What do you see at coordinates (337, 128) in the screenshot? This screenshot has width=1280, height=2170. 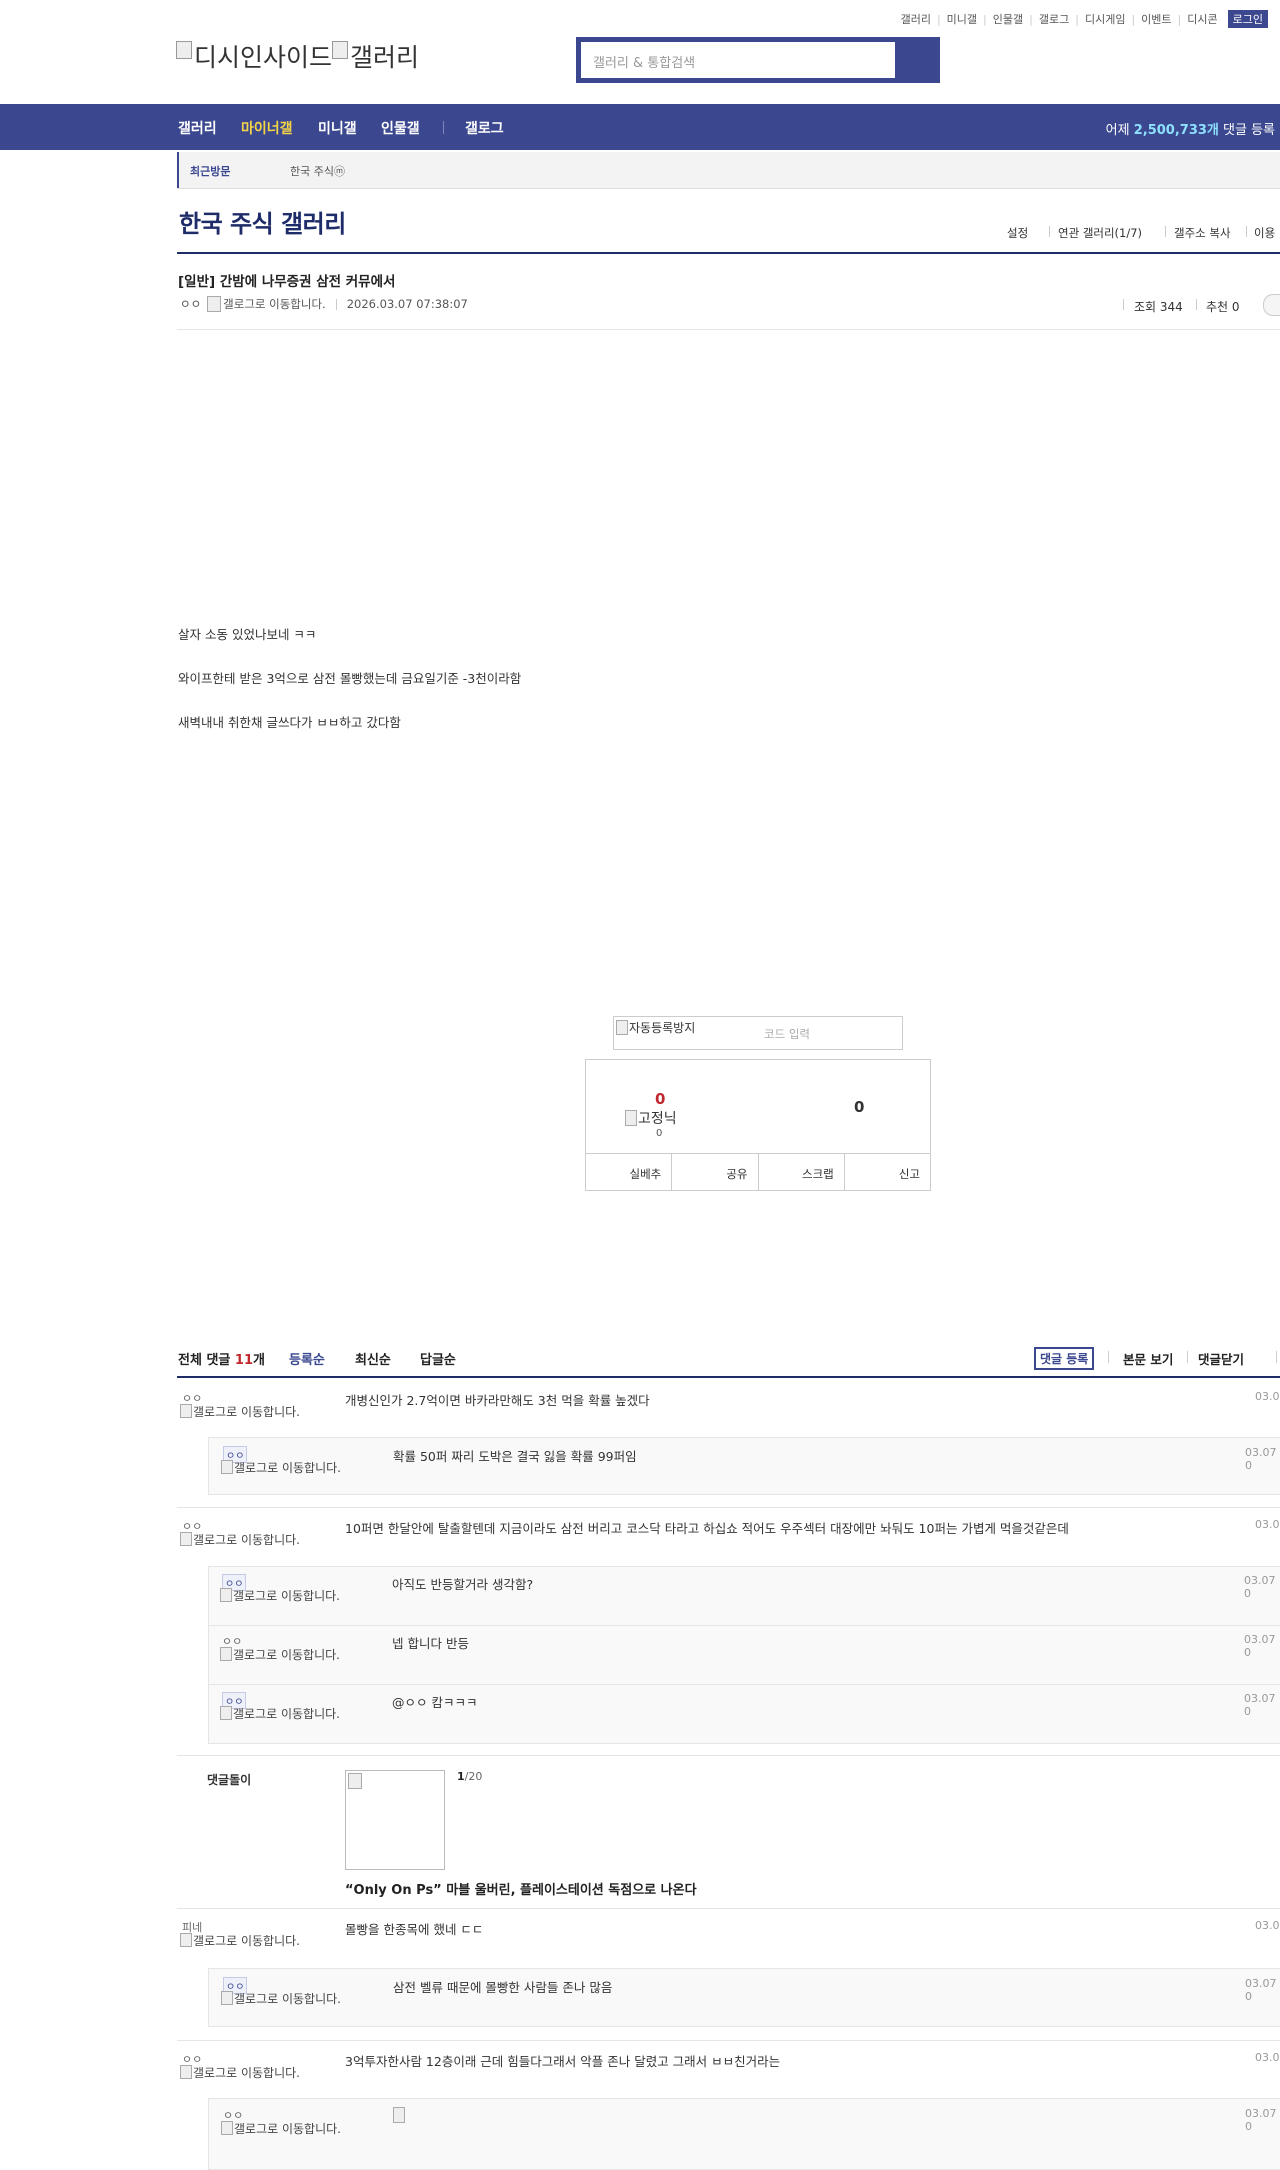 I see `nav-mini-gallery: 미니갤` at bounding box center [337, 128].